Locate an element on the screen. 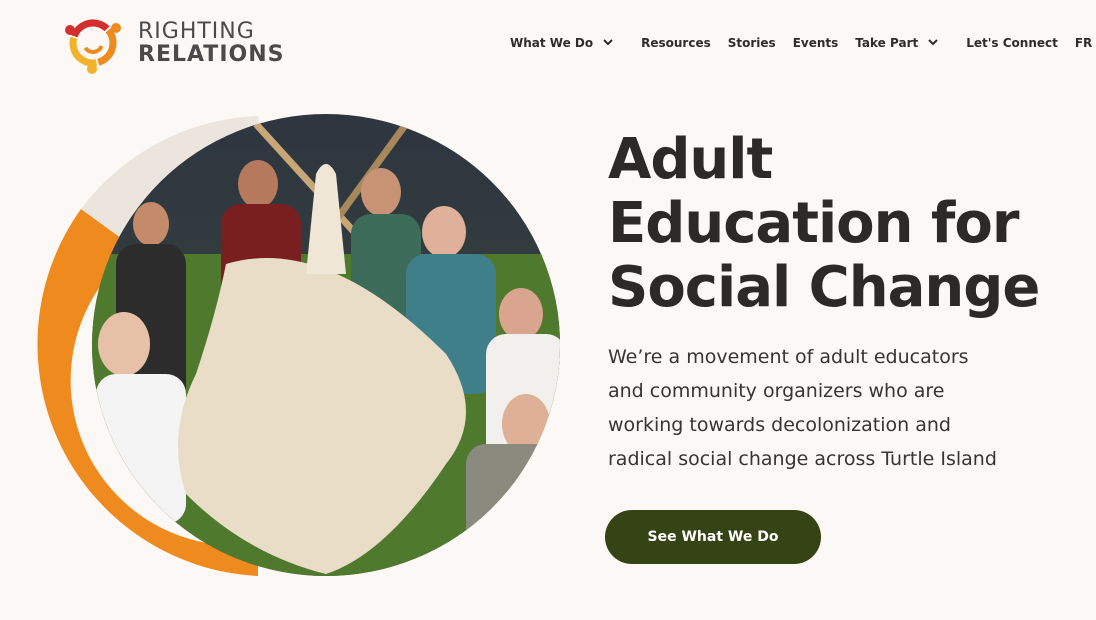 The height and width of the screenshot is (620, 1096). logo-text-righting: RIGHTING is located at coordinates (196, 31).